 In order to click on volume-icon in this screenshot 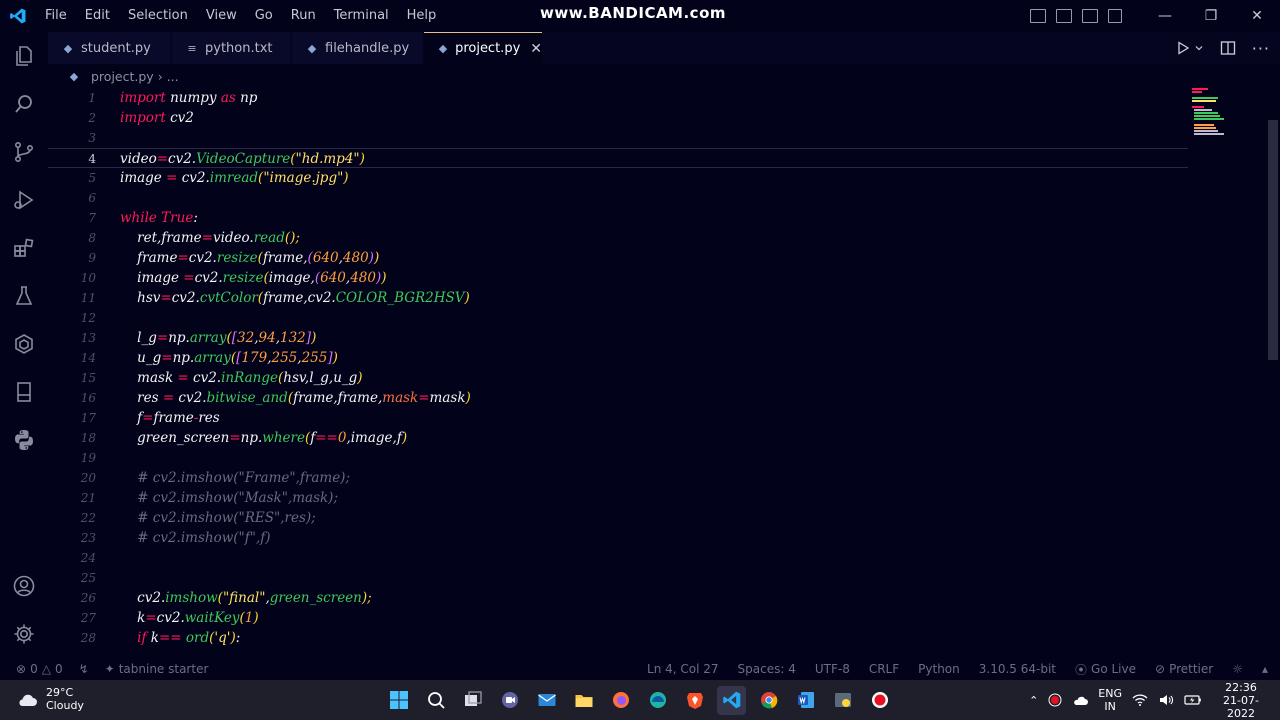, I will do `click(1166, 700)`.